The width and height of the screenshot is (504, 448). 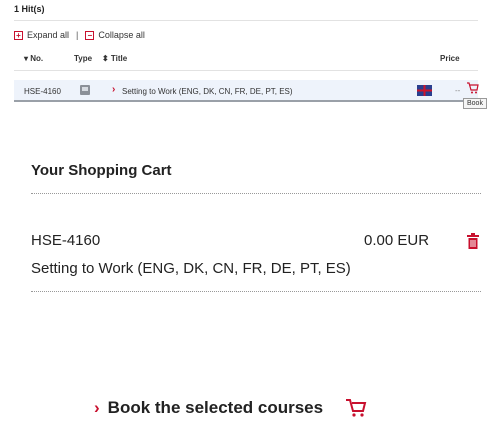 I want to click on expand-icon: +, so click(x=18, y=35).